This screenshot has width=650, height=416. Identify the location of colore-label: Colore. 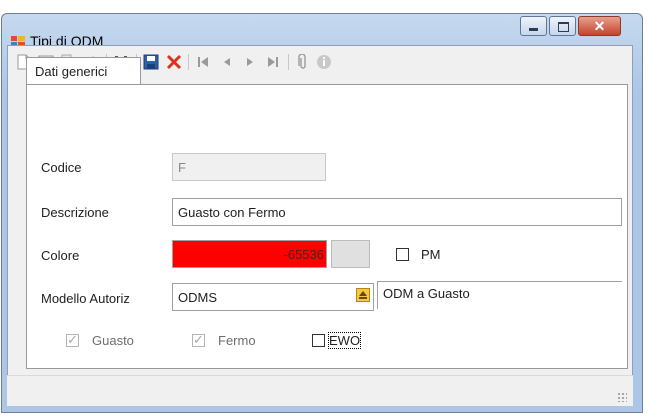
(60, 255).